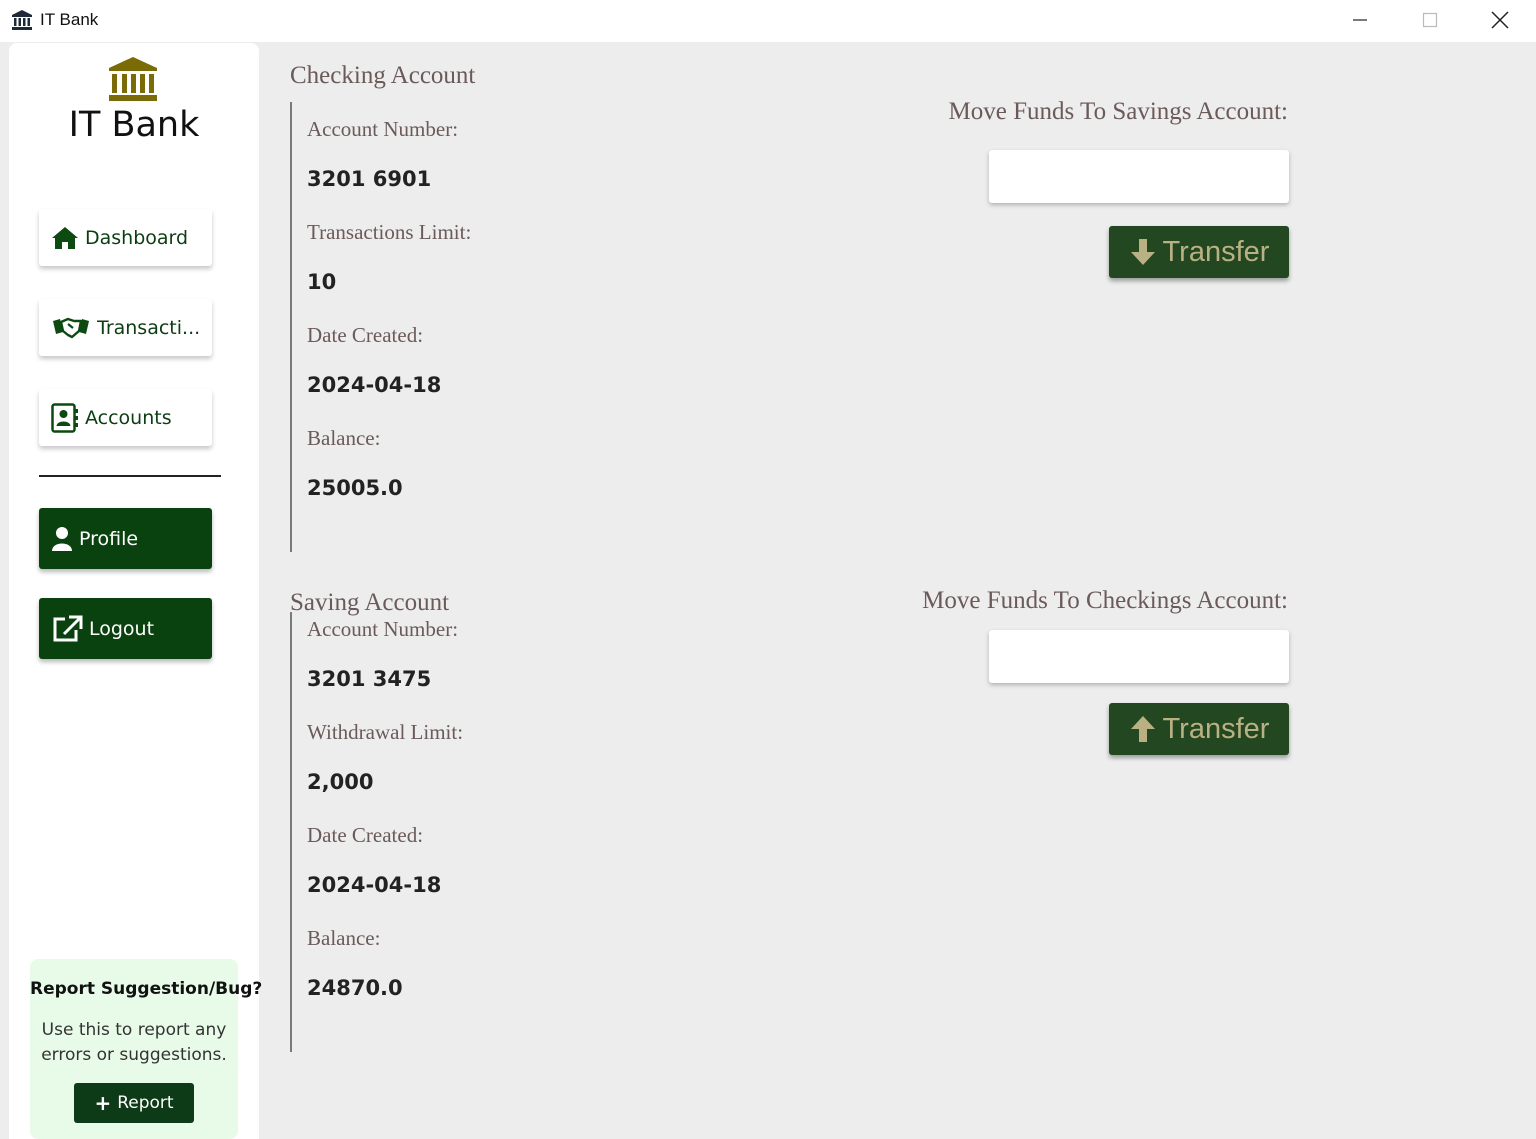 The height and width of the screenshot is (1139, 1536). I want to click on user-icon, so click(62, 538).